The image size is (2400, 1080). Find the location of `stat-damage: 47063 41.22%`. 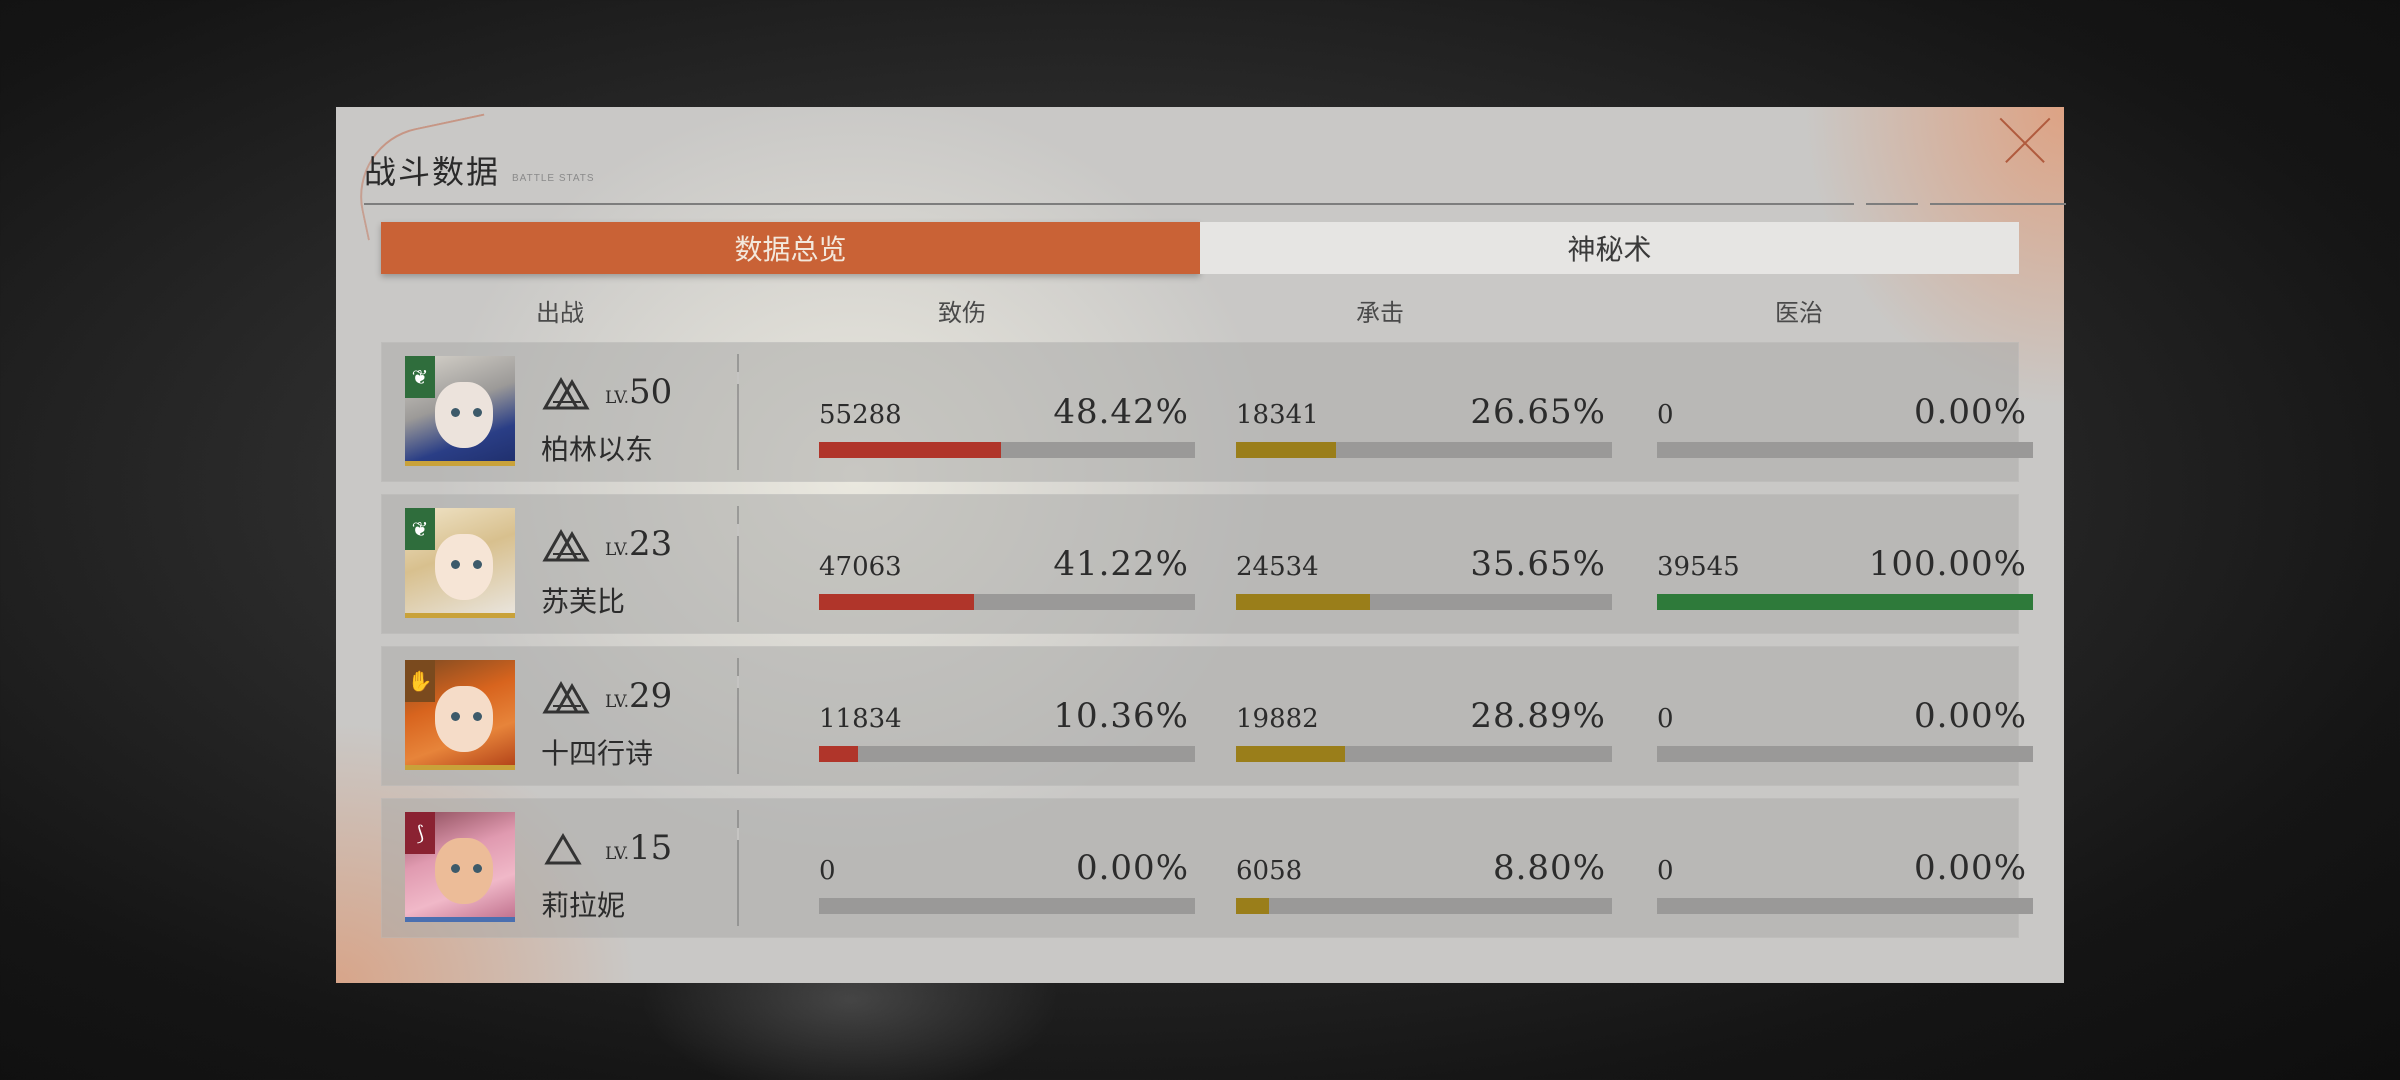

stat-damage: 47063 41.22% is located at coordinates (1007, 564).